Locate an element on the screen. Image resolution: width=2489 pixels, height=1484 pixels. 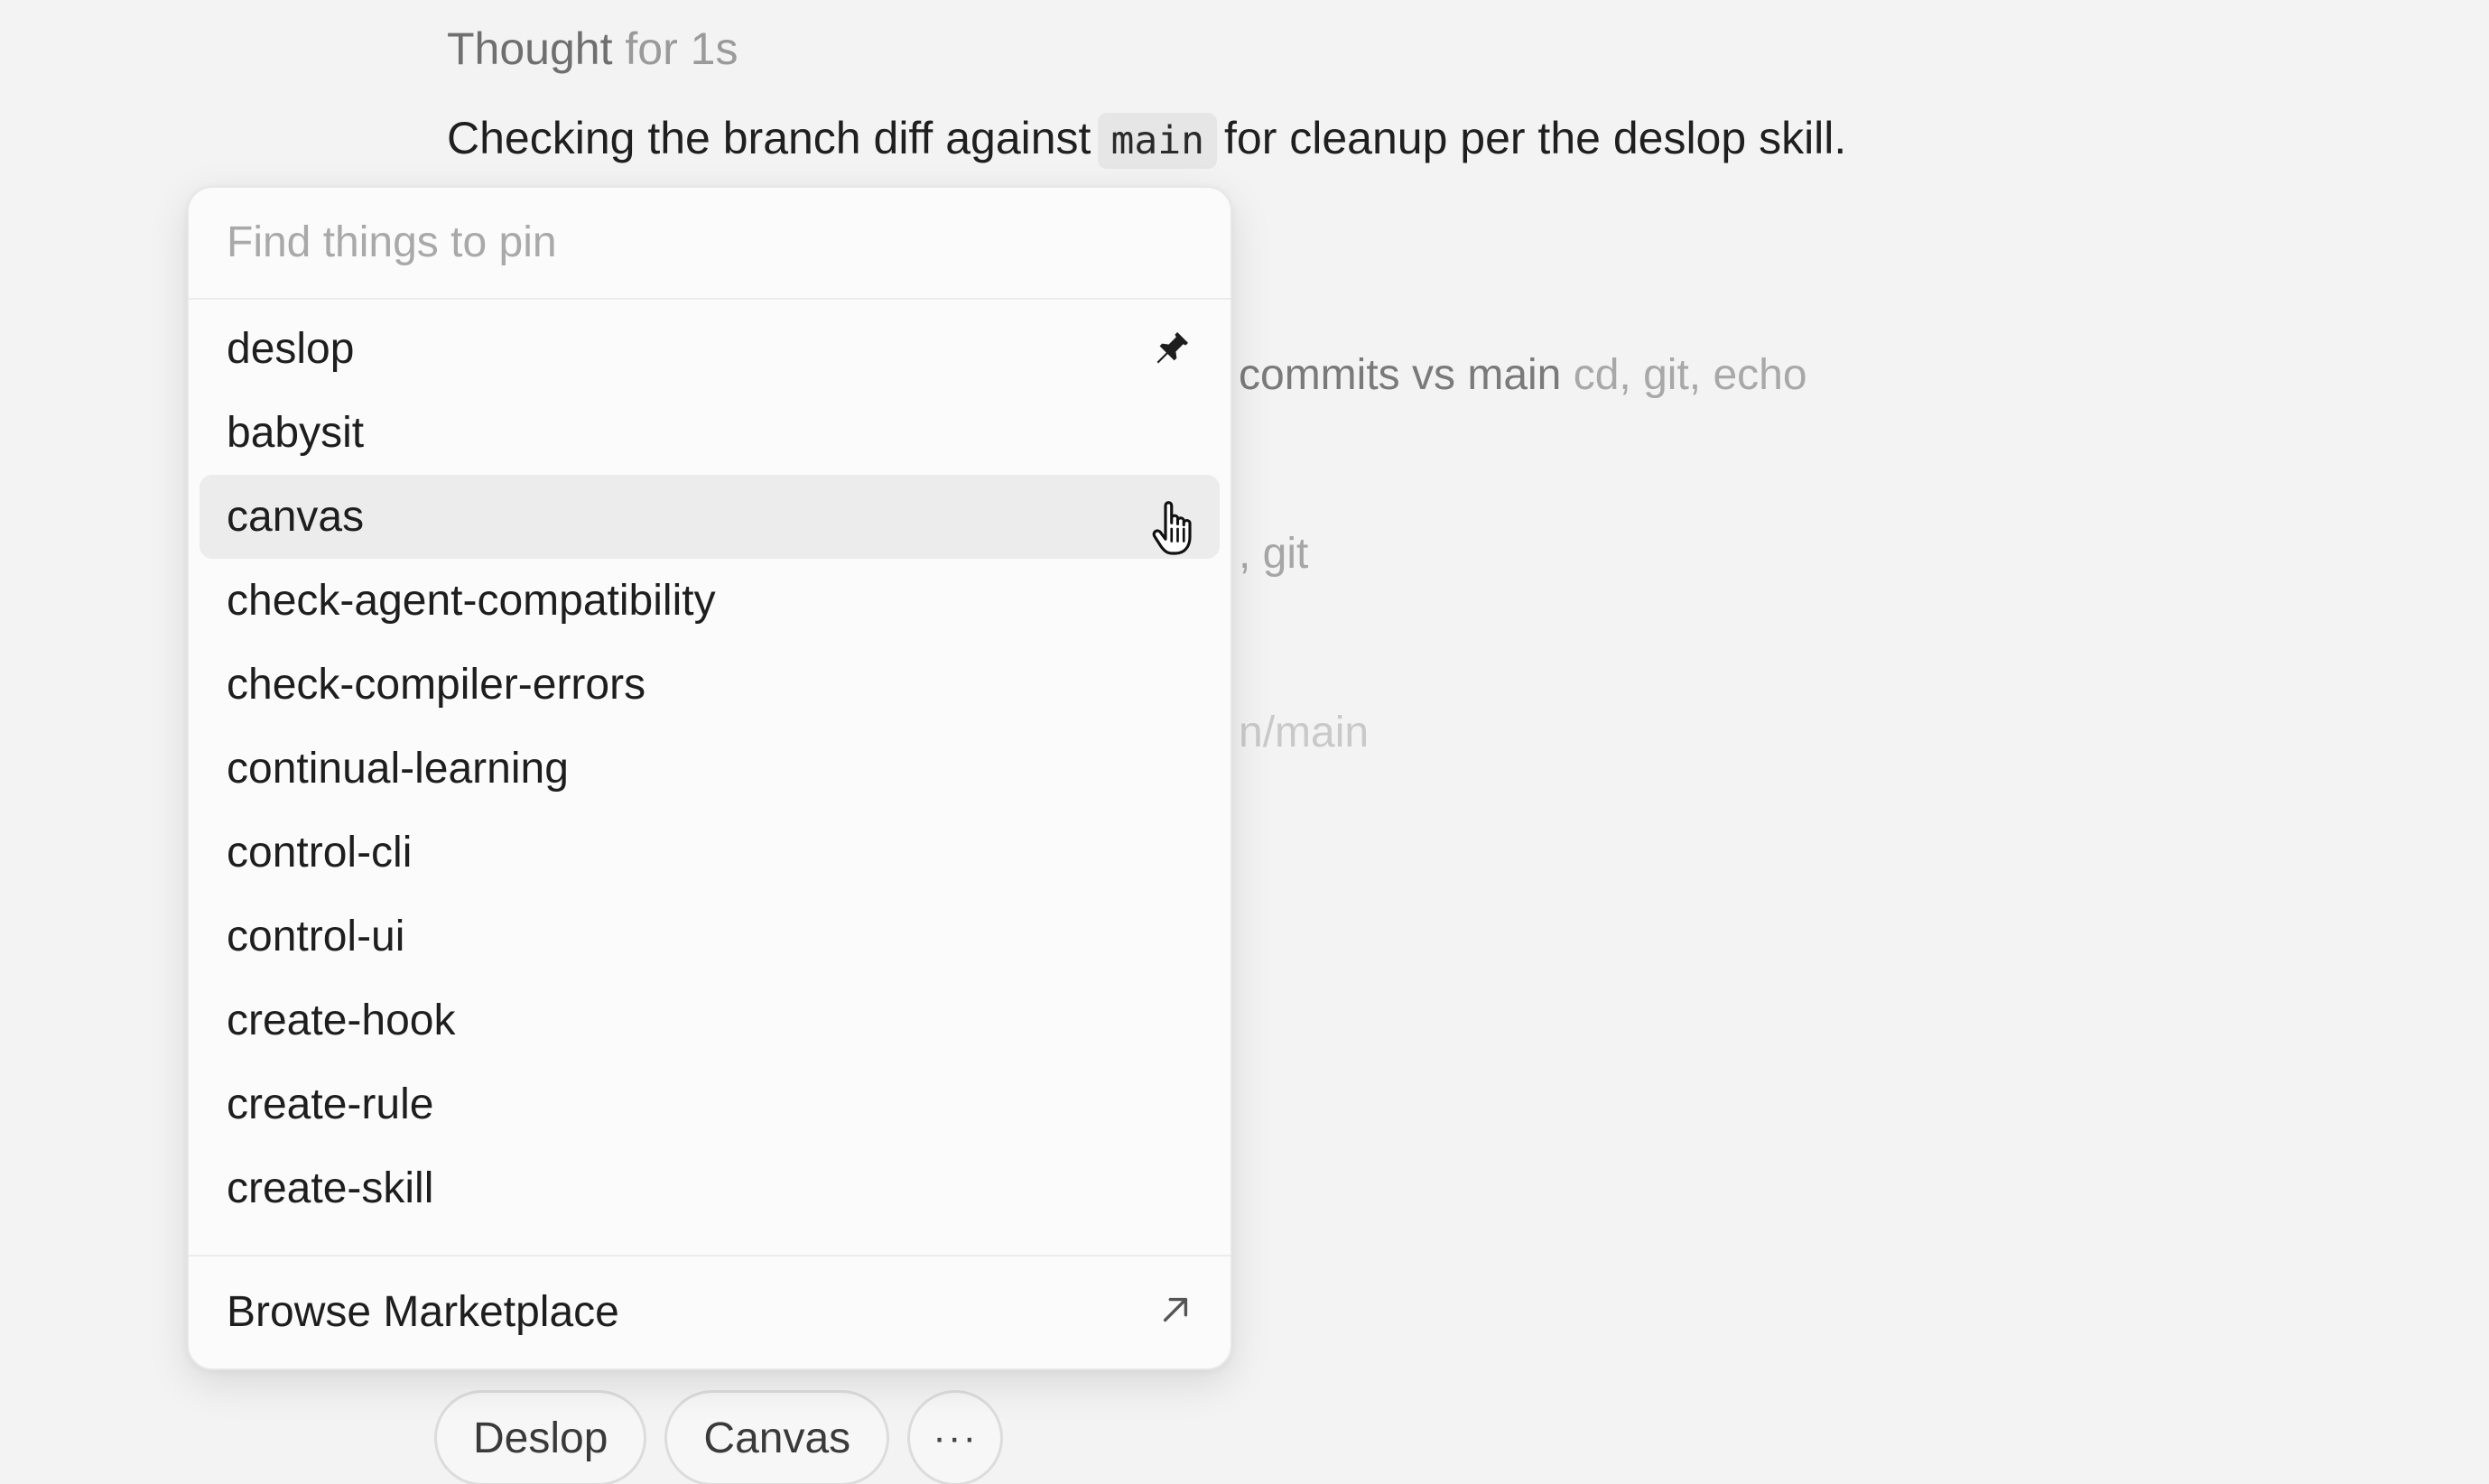
hand-cursor-icon is located at coordinates (1172, 528).